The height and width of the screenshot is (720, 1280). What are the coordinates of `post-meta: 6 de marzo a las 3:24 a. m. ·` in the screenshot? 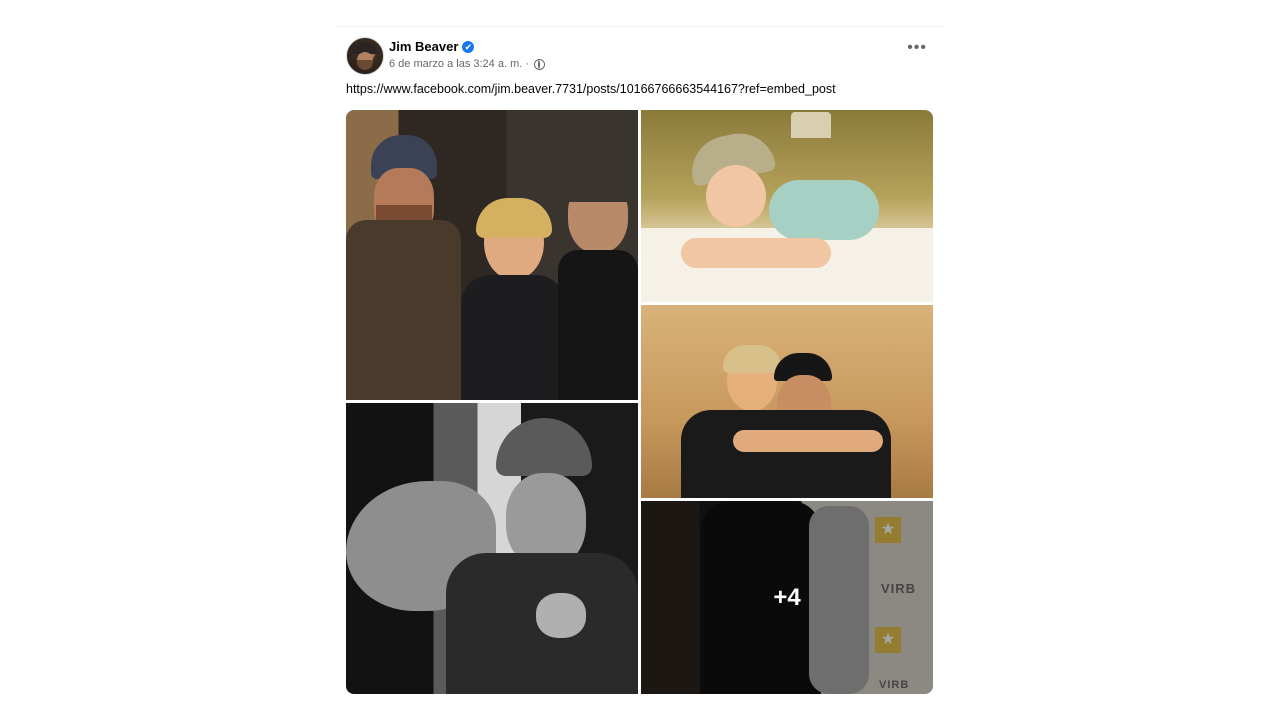 It's located at (467, 64).